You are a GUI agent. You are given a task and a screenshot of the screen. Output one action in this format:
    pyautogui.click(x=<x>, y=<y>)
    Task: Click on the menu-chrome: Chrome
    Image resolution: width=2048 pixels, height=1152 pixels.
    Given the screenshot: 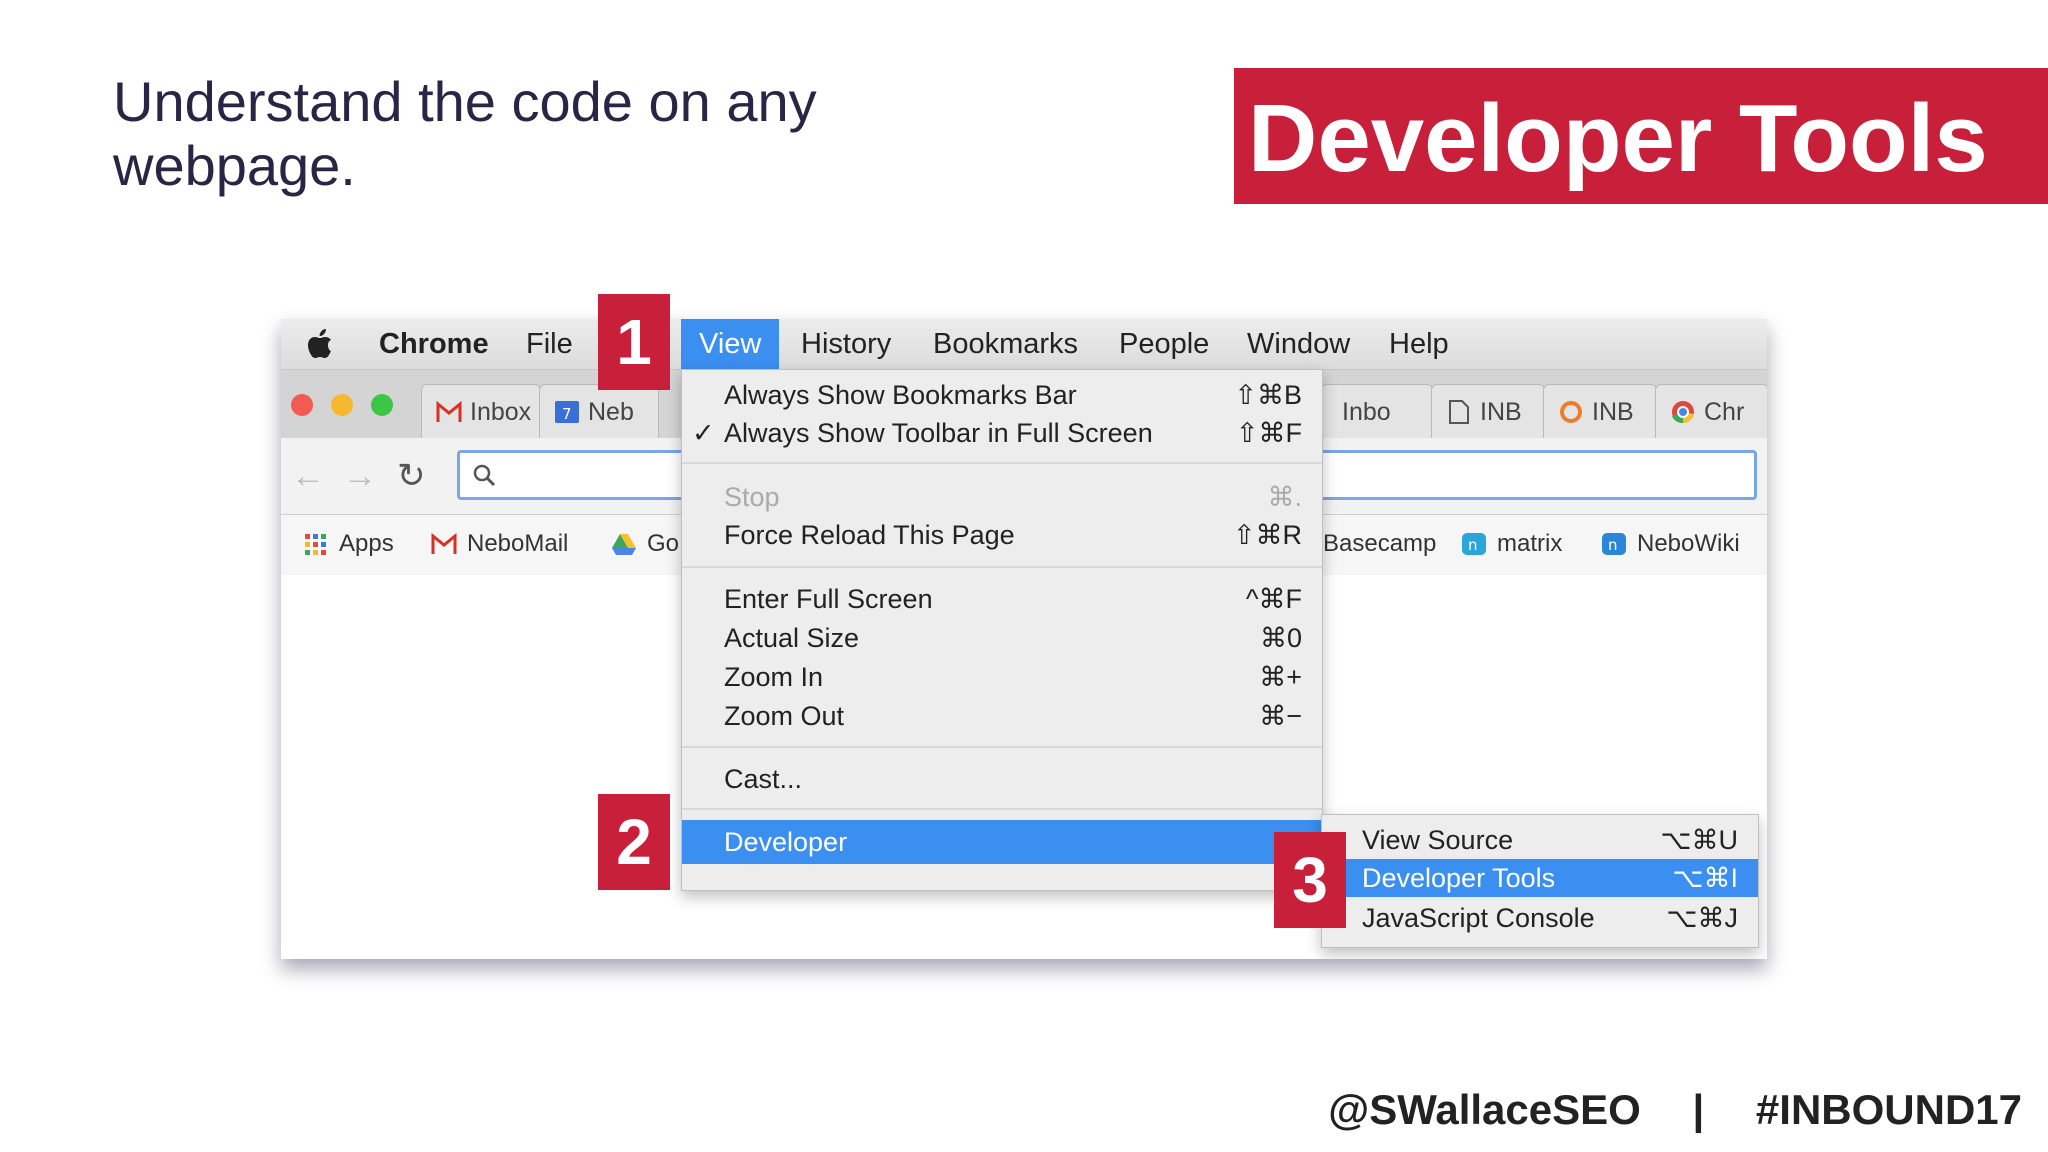 What is the action you would take?
    pyautogui.click(x=434, y=344)
    